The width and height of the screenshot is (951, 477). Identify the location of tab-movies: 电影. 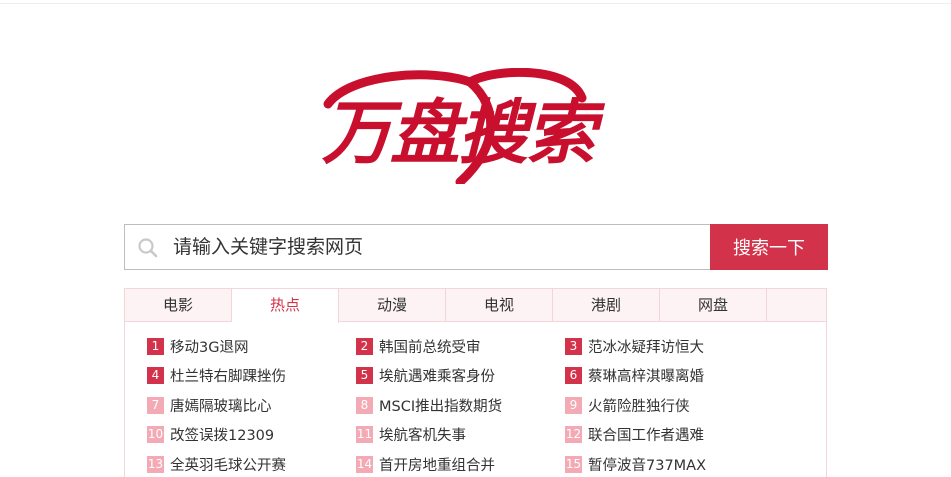
(178, 305).